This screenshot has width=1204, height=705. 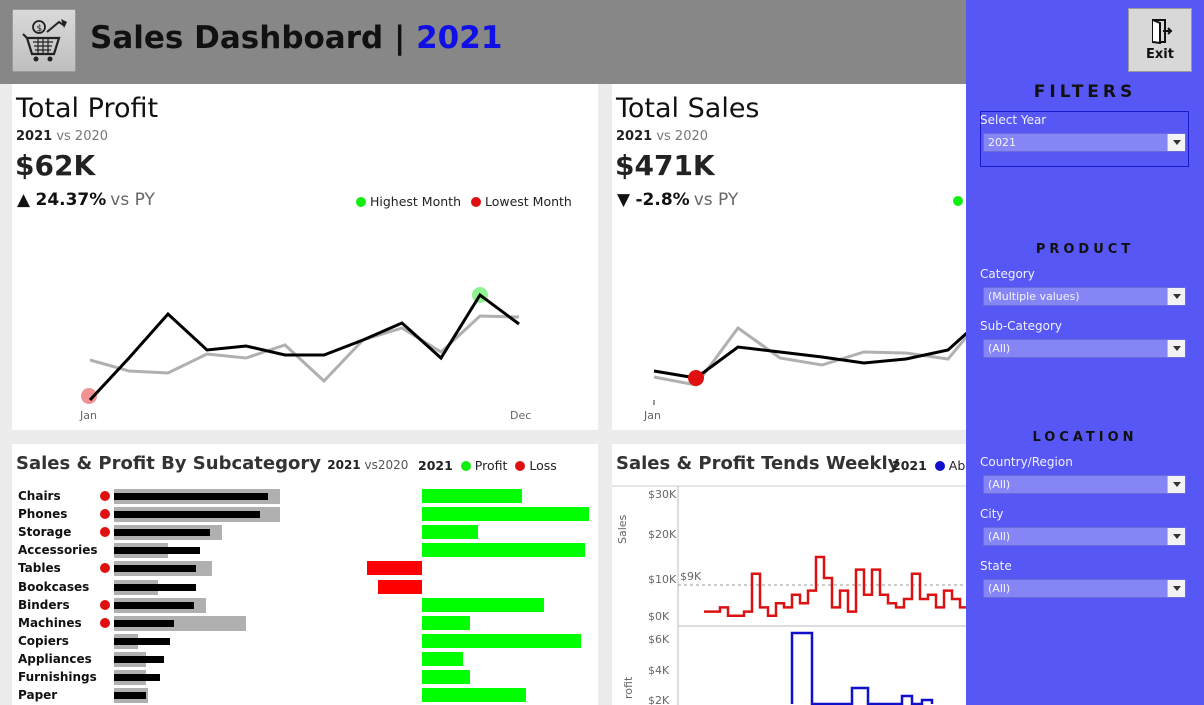 I want to click on y-tick: $2K, so click(x=659, y=699).